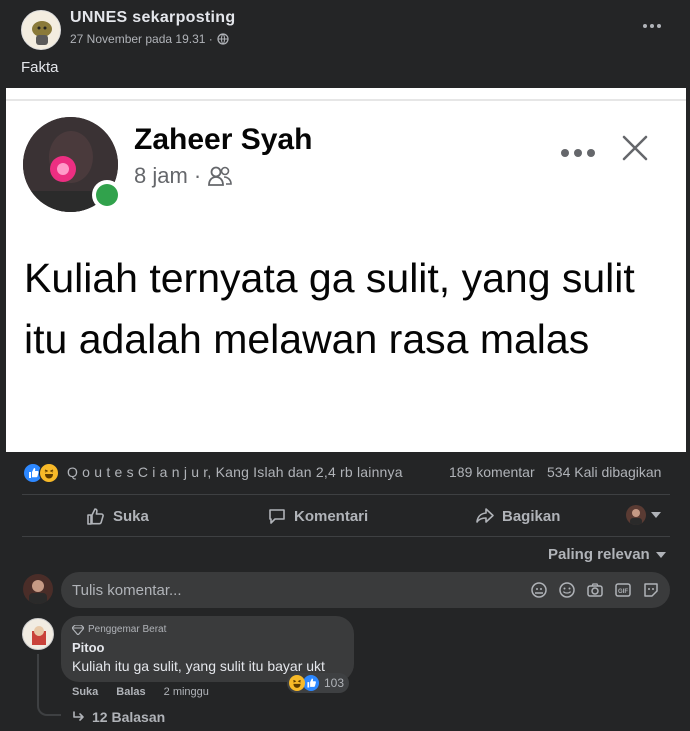  What do you see at coordinates (152, 18) in the screenshot?
I see `page-name: UNNES sekarposting` at bounding box center [152, 18].